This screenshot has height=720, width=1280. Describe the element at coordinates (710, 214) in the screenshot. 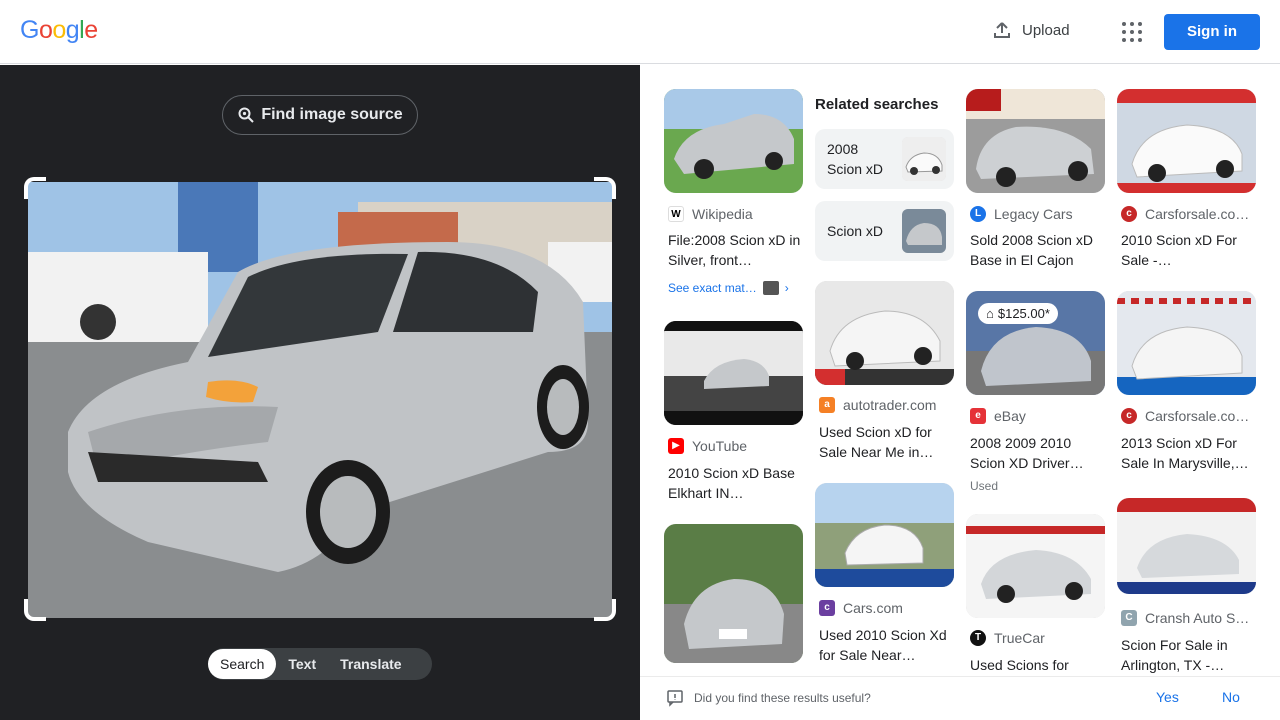

I see `result-source: W Wikipedia` at that location.